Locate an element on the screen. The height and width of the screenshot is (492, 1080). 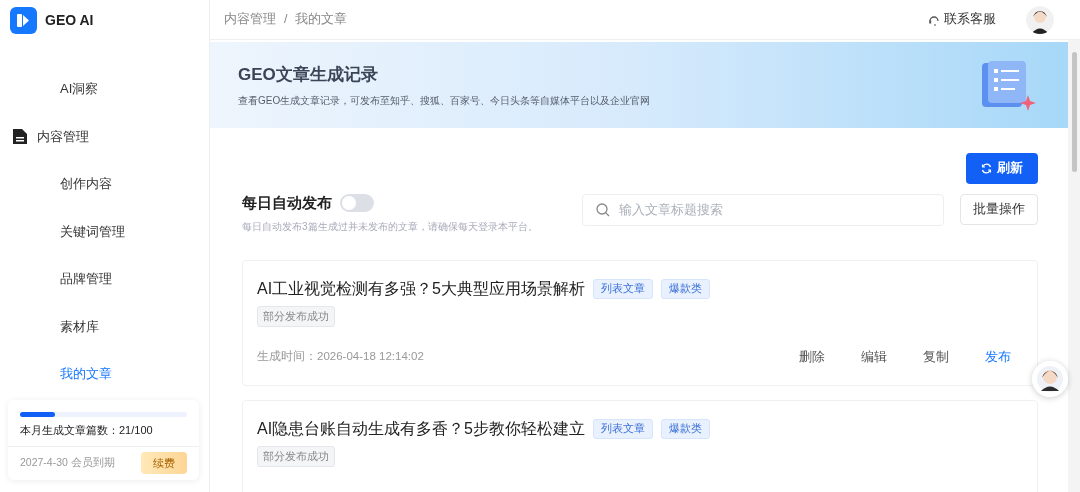
usage-text: 本月生成文章篇数：21/100 is located at coordinates (86, 430).